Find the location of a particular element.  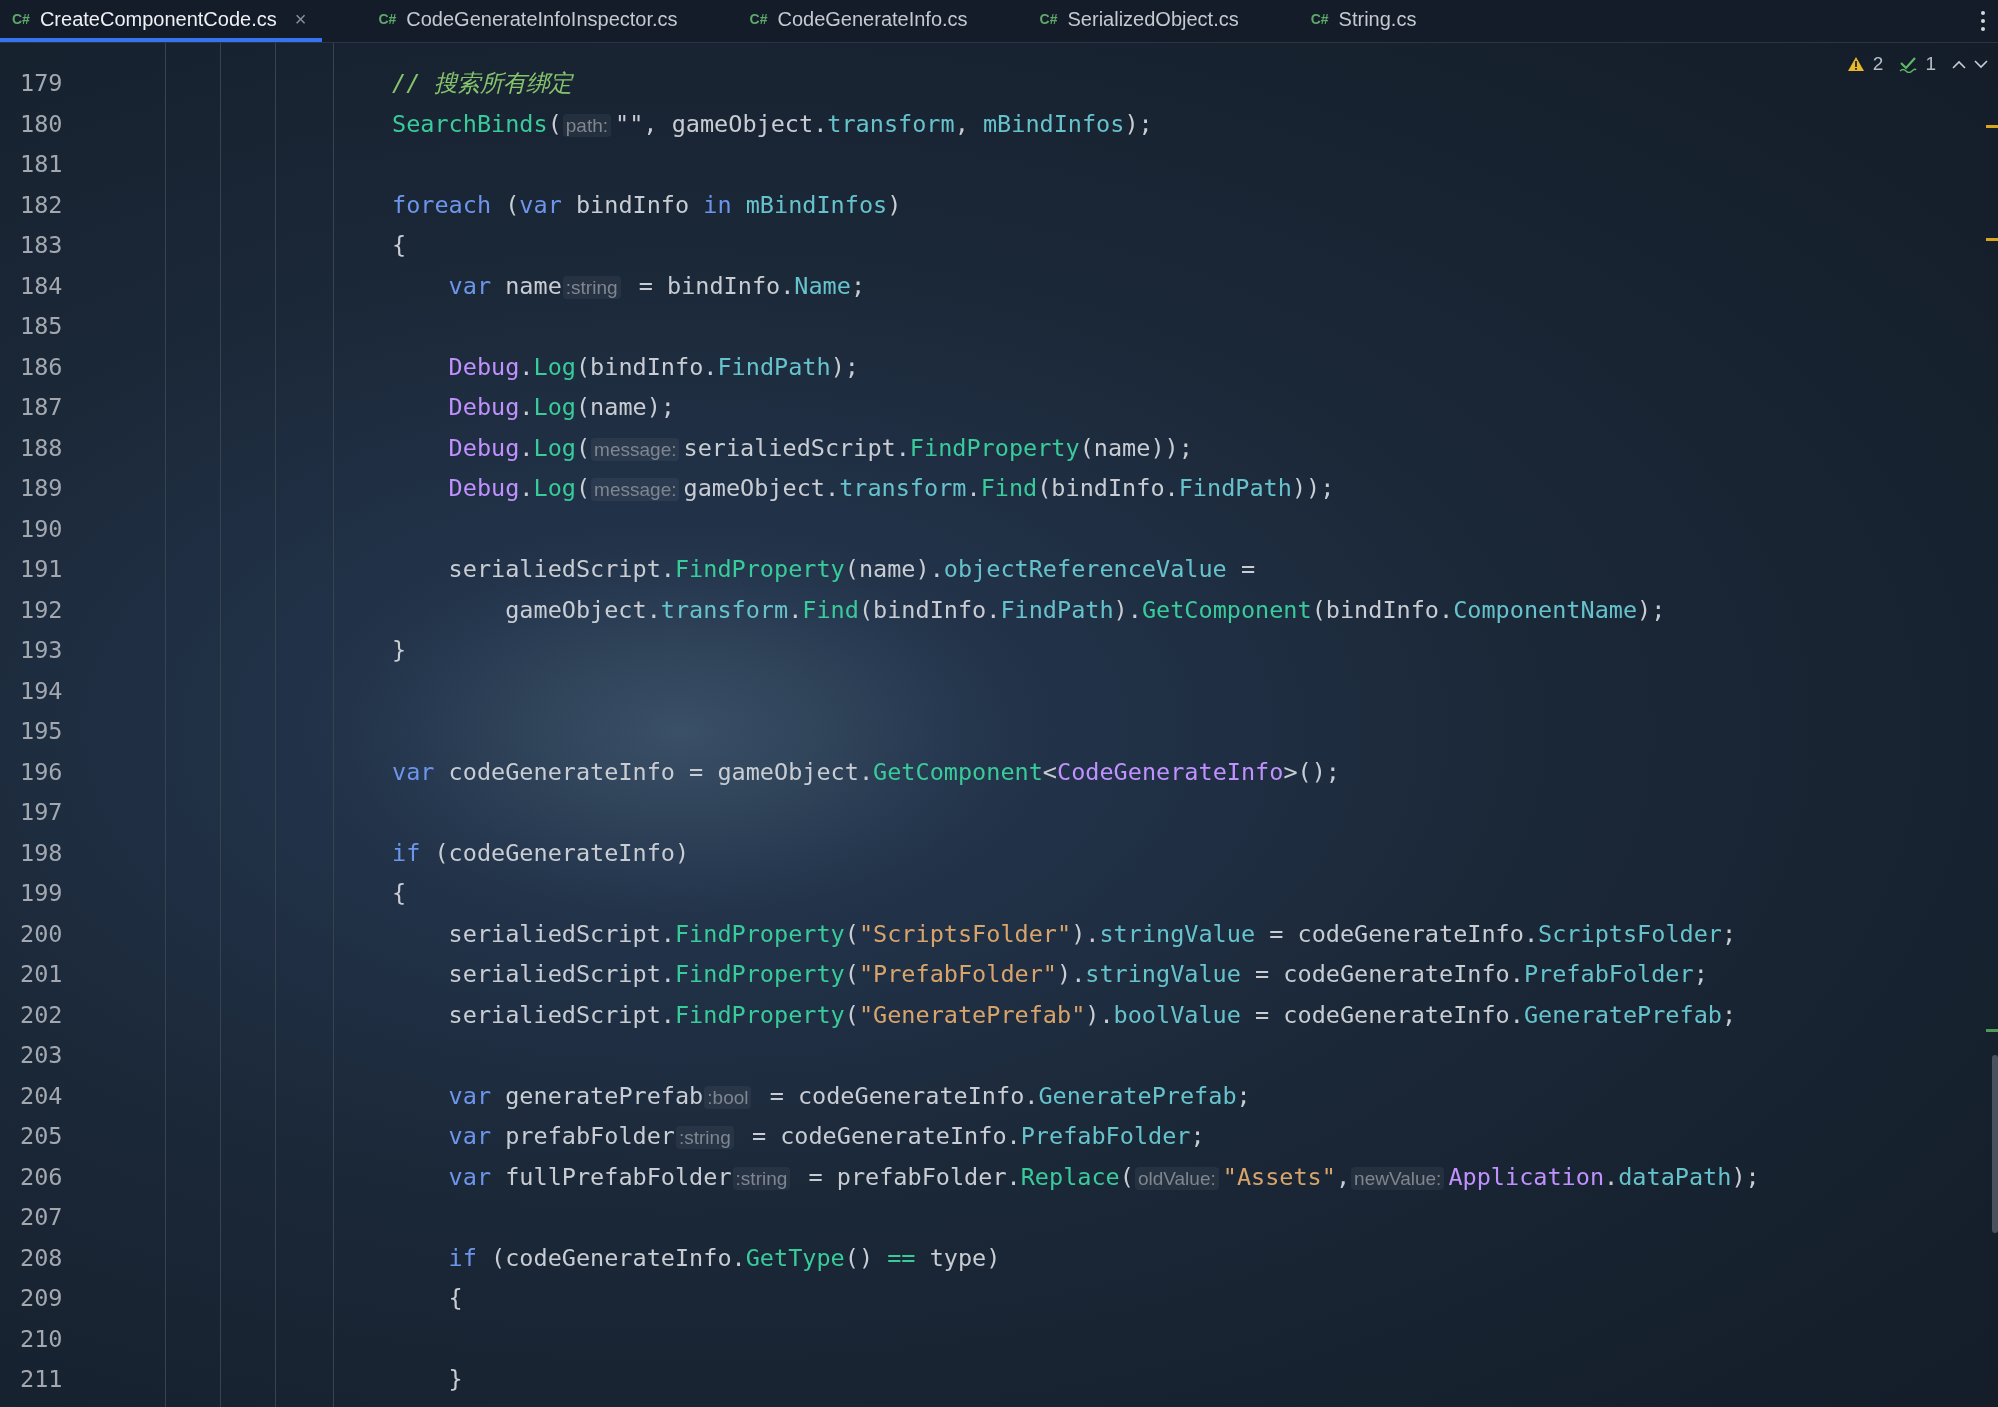

chevron-down-icon is located at coordinates (1981, 64).